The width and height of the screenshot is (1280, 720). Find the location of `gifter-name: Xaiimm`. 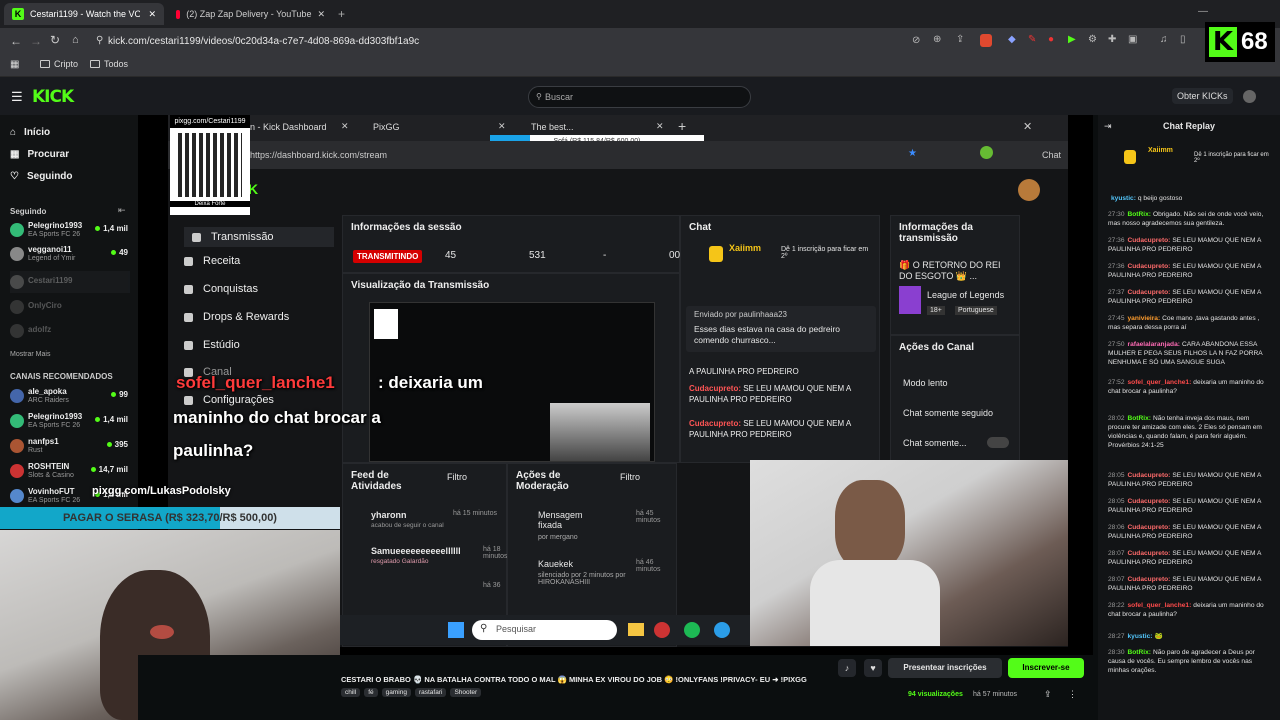

gifter-name: Xaiimm is located at coordinates (745, 248).